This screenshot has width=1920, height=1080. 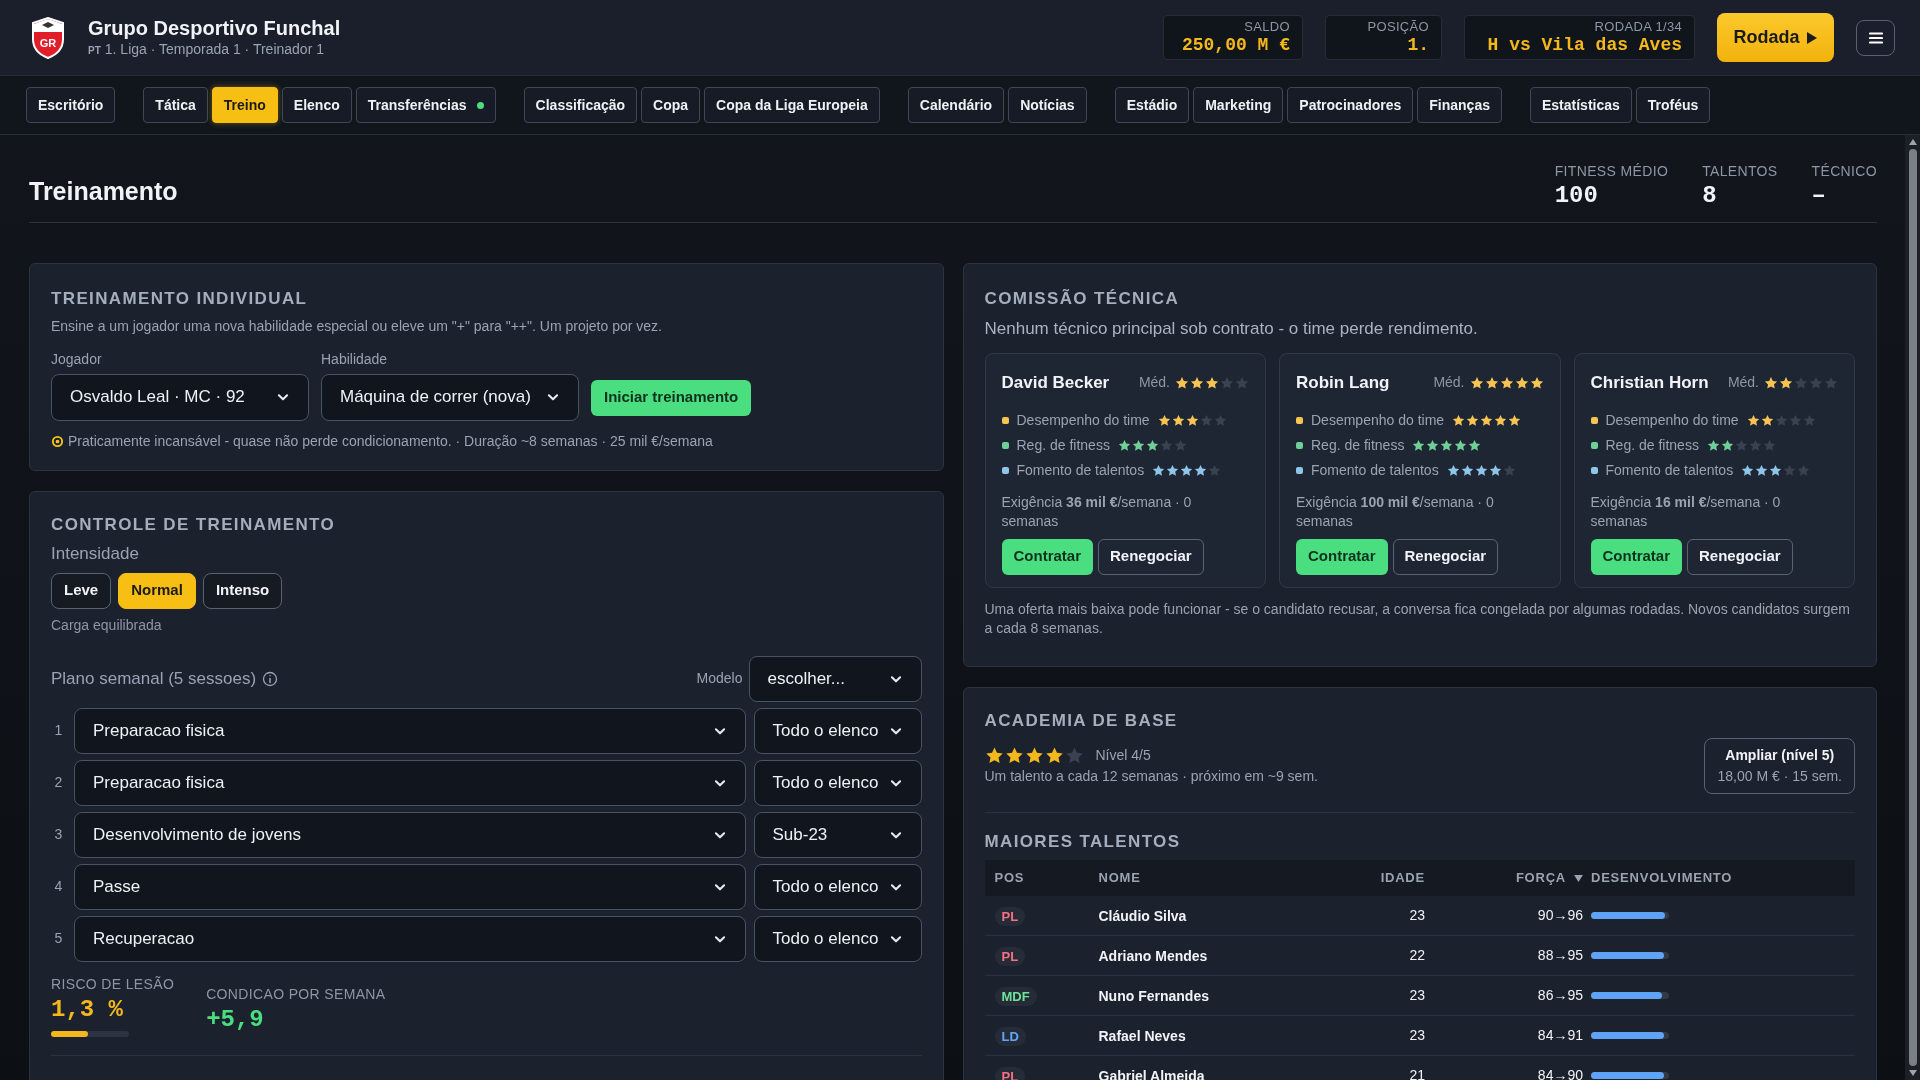 I want to click on scroll-up-icon, so click(x=1912, y=142).